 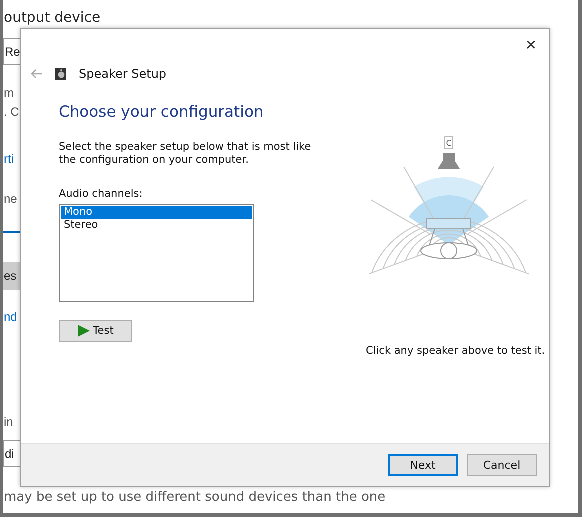 I want to click on description-text: . C, so click(x=12, y=112).